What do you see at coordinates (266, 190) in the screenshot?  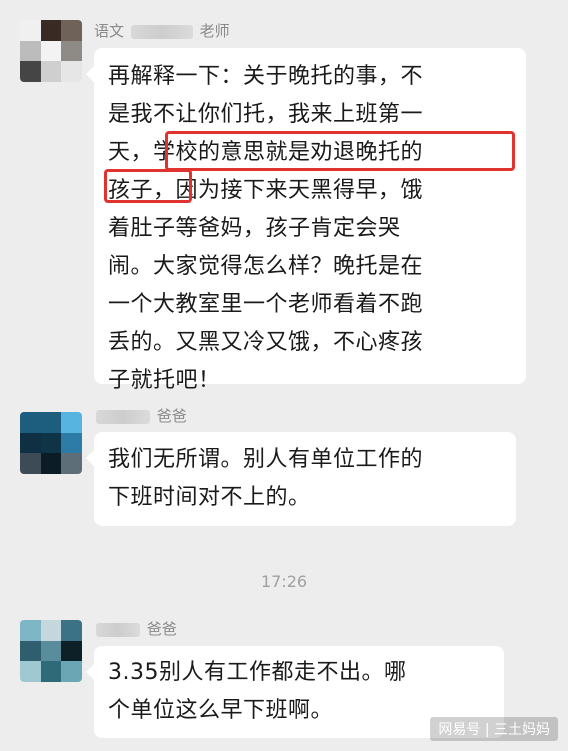 I see `message-line: 孩子，因为接下来天黑得早，饿` at bounding box center [266, 190].